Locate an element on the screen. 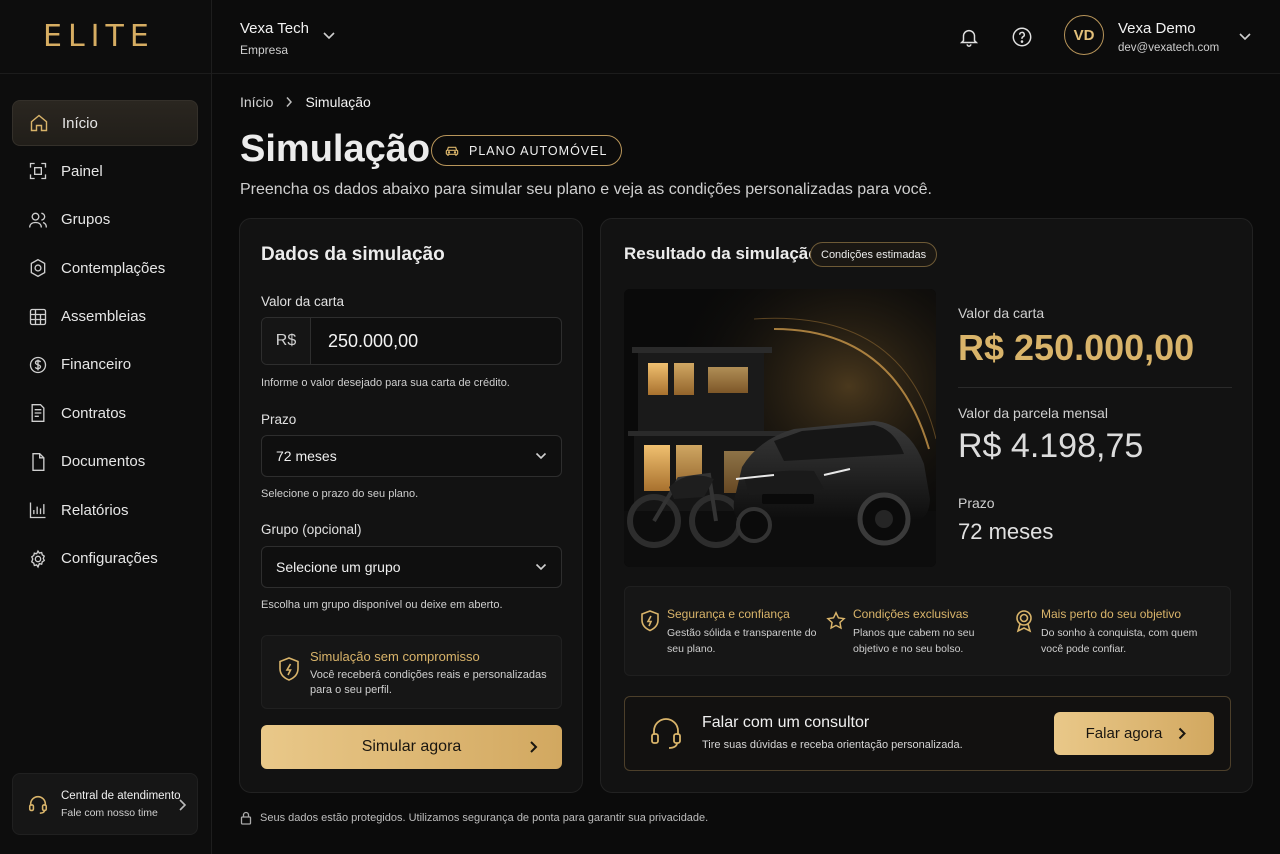 This screenshot has width=1280, height=854. help-icon is located at coordinates (1022, 37).